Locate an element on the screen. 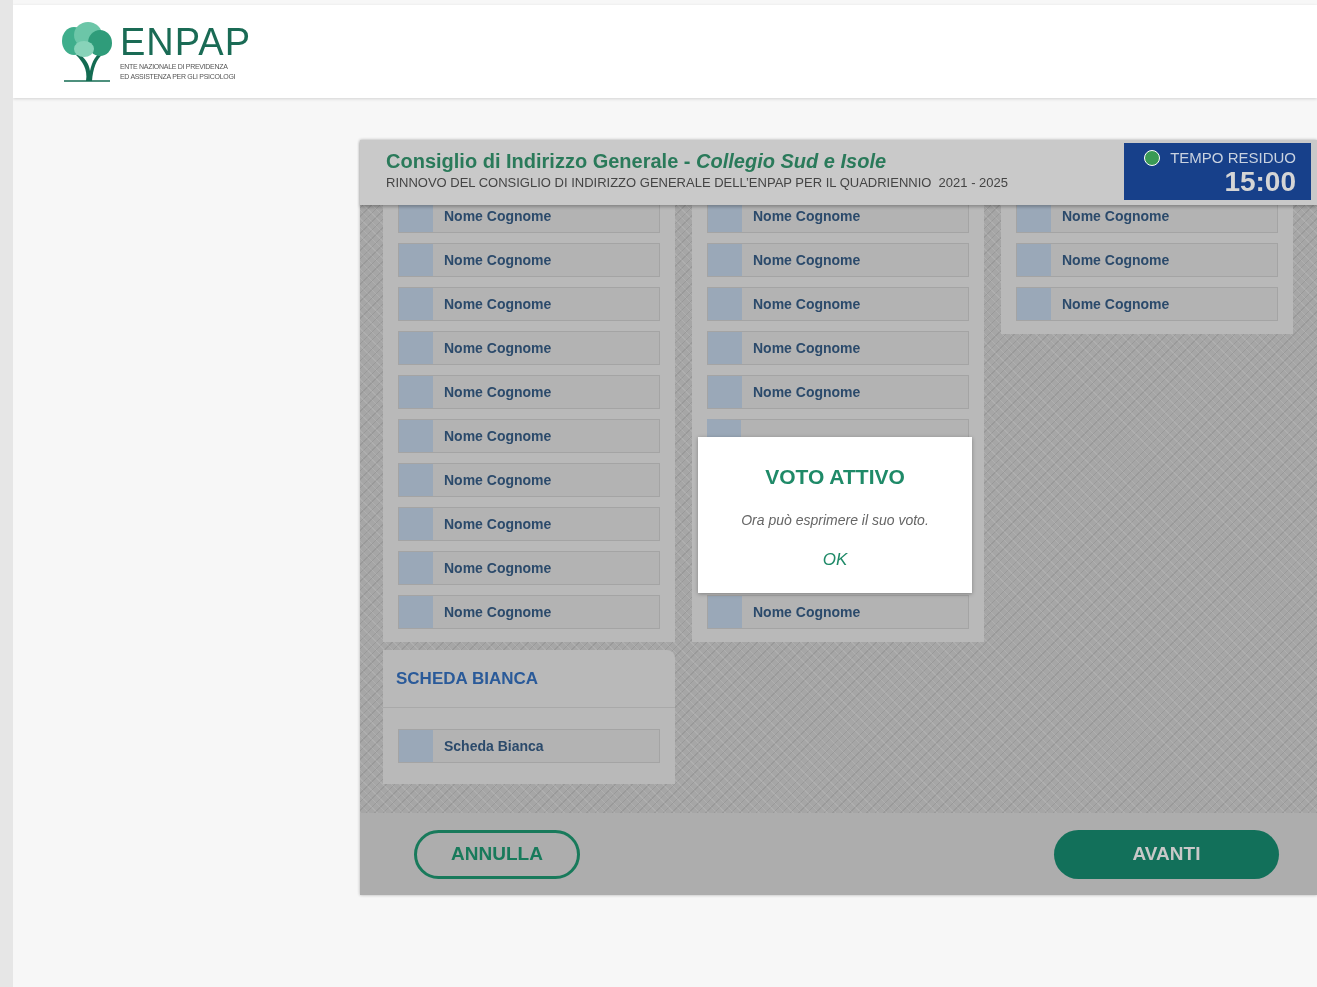 The height and width of the screenshot is (987, 1317). next-button: AVANTI is located at coordinates (1166, 854).